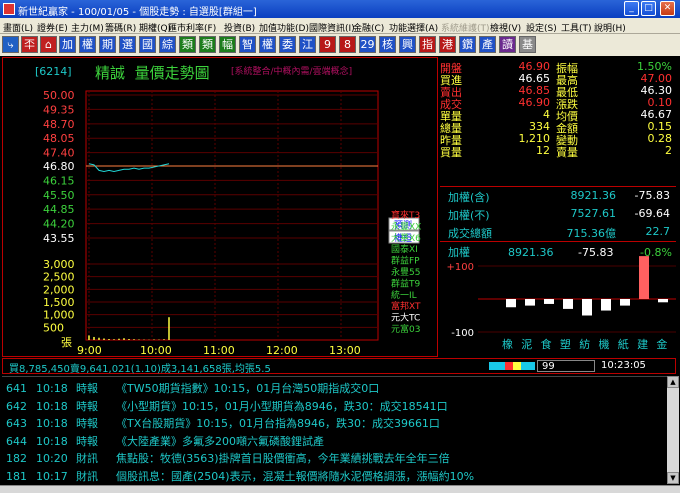 The width and height of the screenshot is (680, 493). Describe the element at coordinates (347, 44) in the screenshot. I see `toolbar-button: 8` at that location.